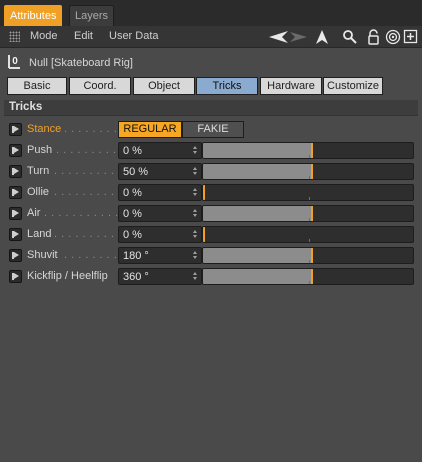 The height and width of the screenshot is (462, 422). Describe the element at coordinates (150, 129) in the screenshot. I see `stance-regular-button: REGULAR` at that location.